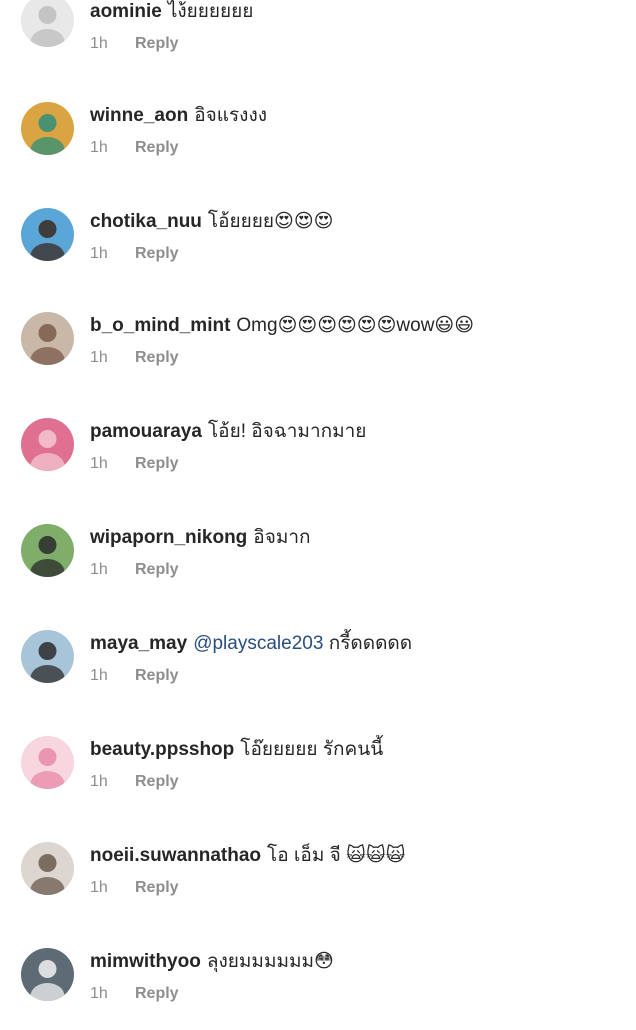  Describe the element at coordinates (270, 961) in the screenshot. I see `comment-body: ลุงยมมมมมม😳` at that location.